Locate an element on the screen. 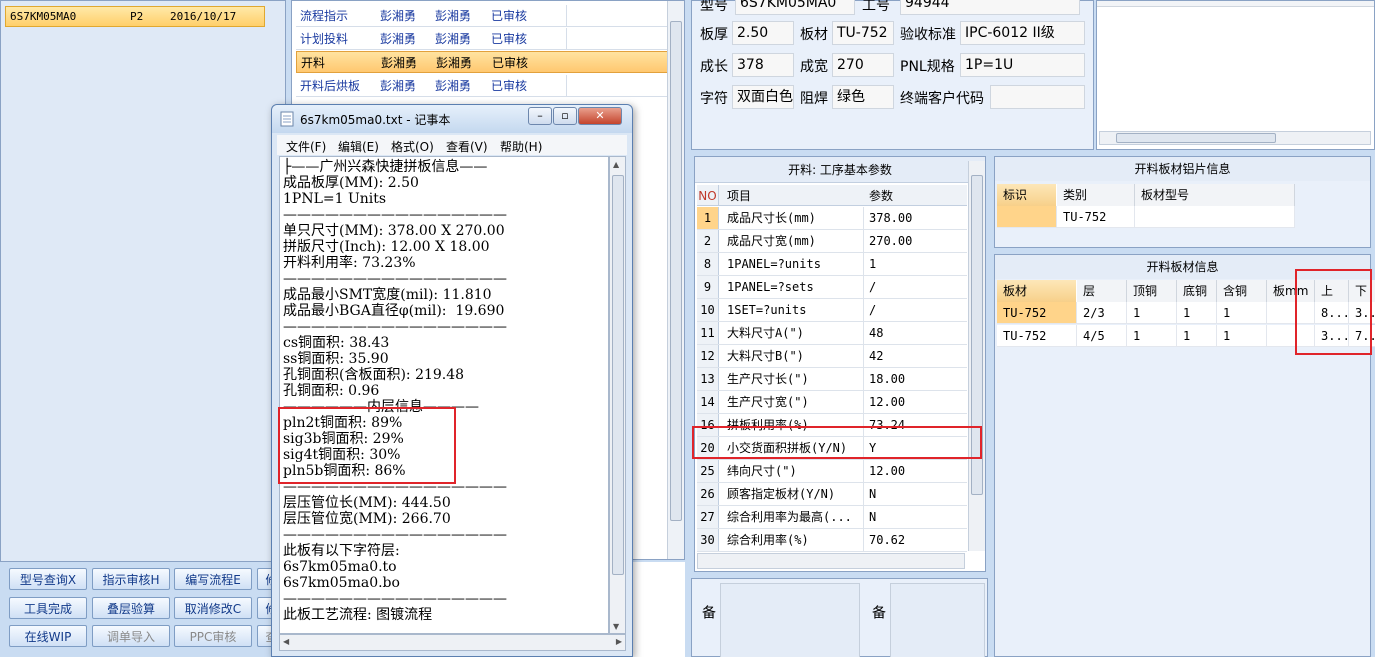 The height and width of the screenshot is (657, 1375). param-value: 70.62 is located at coordinates (887, 540).